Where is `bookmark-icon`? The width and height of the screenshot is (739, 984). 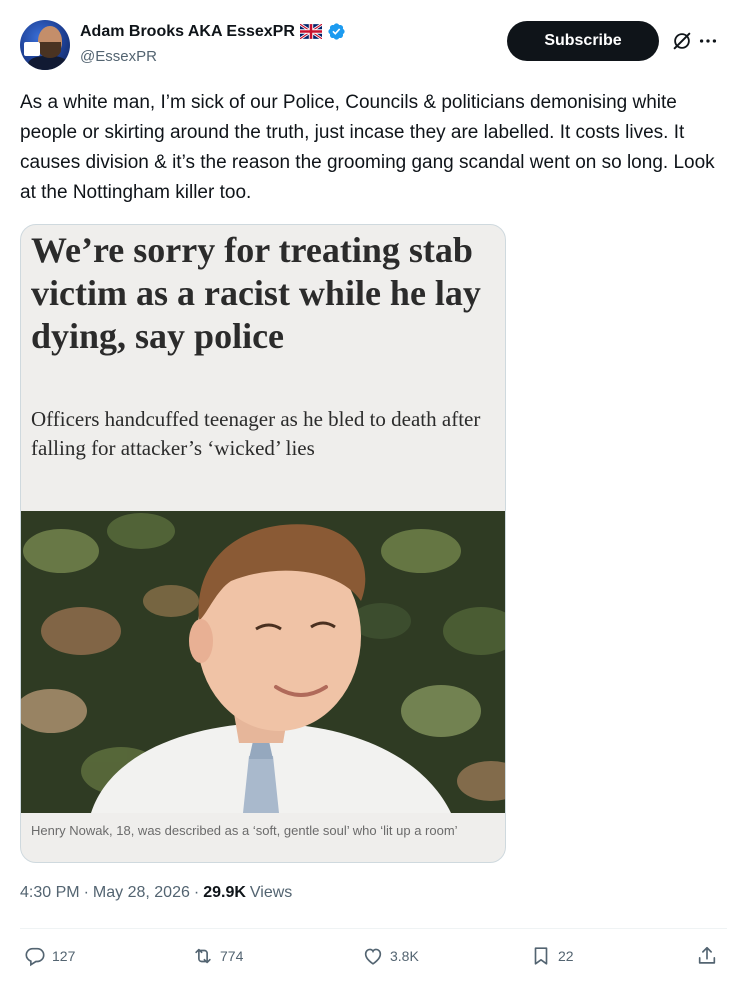 bookmark-icon is located at coordinates (541, 956).